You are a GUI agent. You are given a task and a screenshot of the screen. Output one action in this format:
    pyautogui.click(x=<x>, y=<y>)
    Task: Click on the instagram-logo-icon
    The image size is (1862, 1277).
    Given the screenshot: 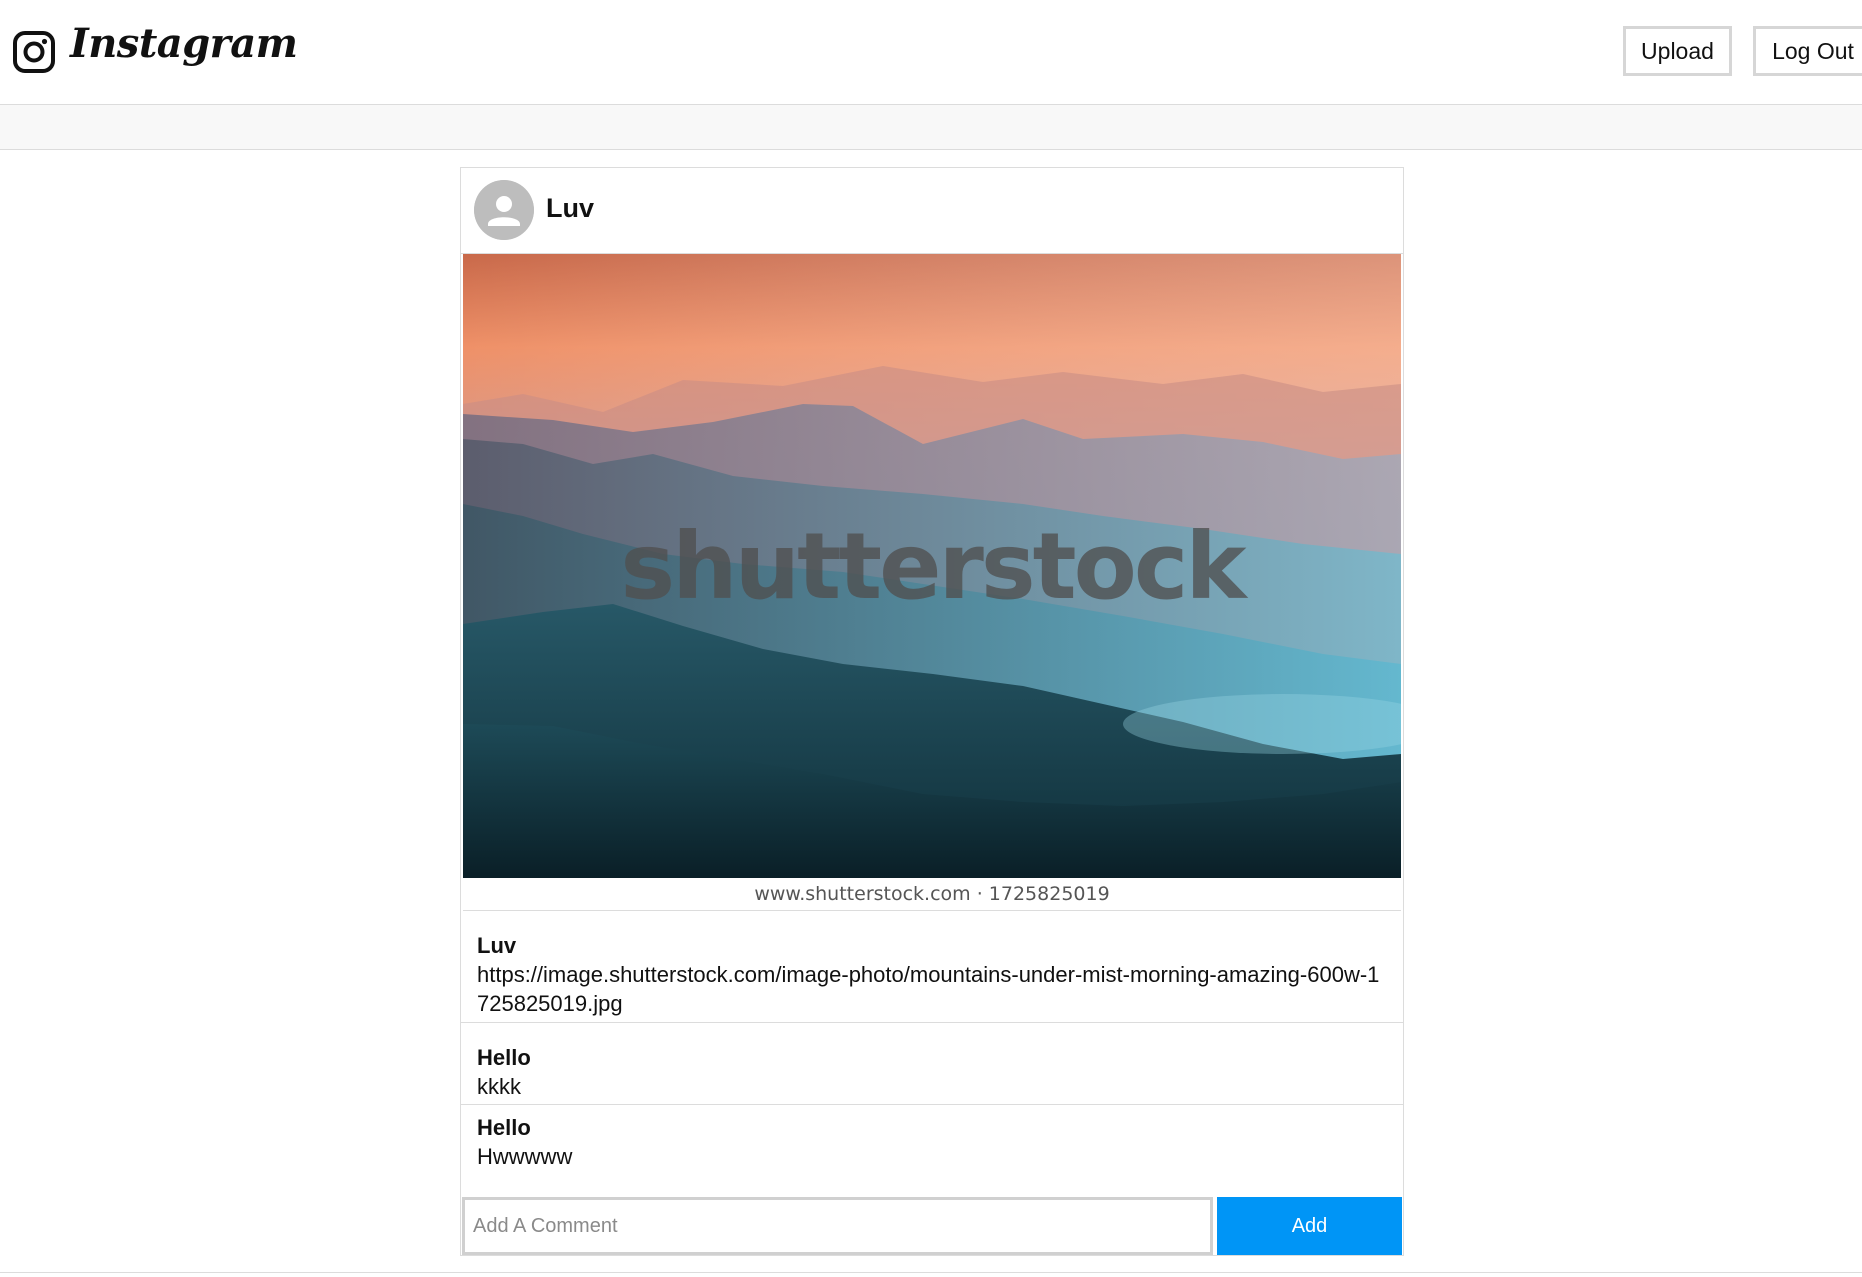 What is the action you would take?
    pyautogui.click(x=34, y=52)
    